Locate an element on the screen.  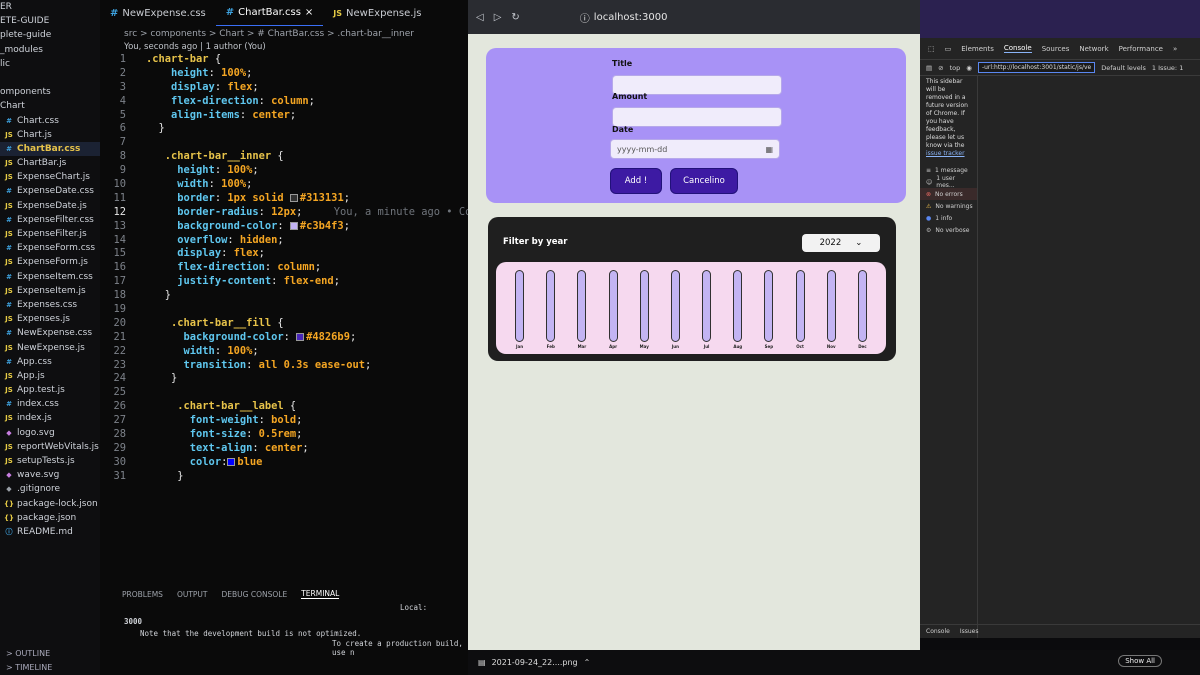
file-tree-item: Chart is located at coordinates (50, 106).